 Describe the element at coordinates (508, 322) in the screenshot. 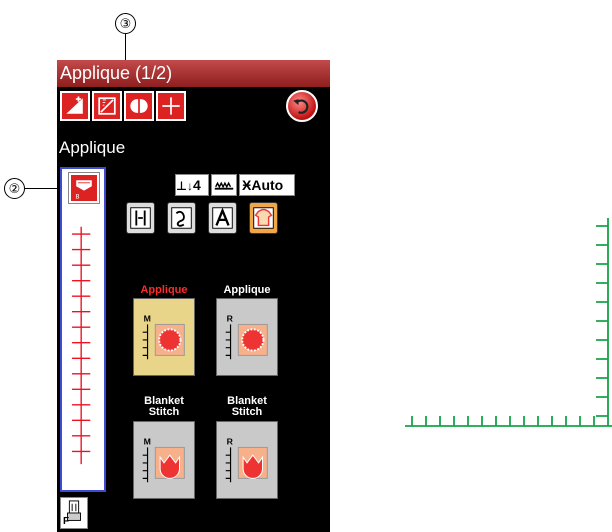

I see `stitch-preview` at that location.